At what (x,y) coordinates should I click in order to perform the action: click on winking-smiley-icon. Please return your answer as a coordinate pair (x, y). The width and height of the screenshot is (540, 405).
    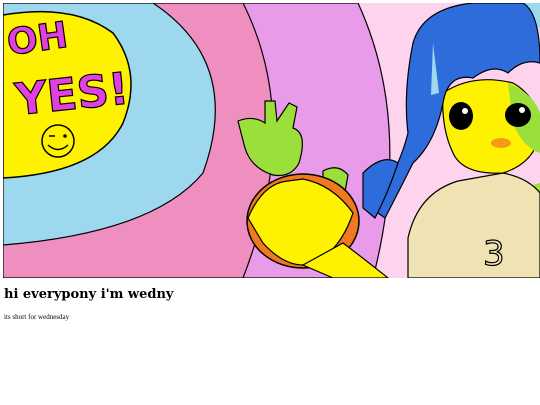
    Looking at the image, I should click on (58, 141).